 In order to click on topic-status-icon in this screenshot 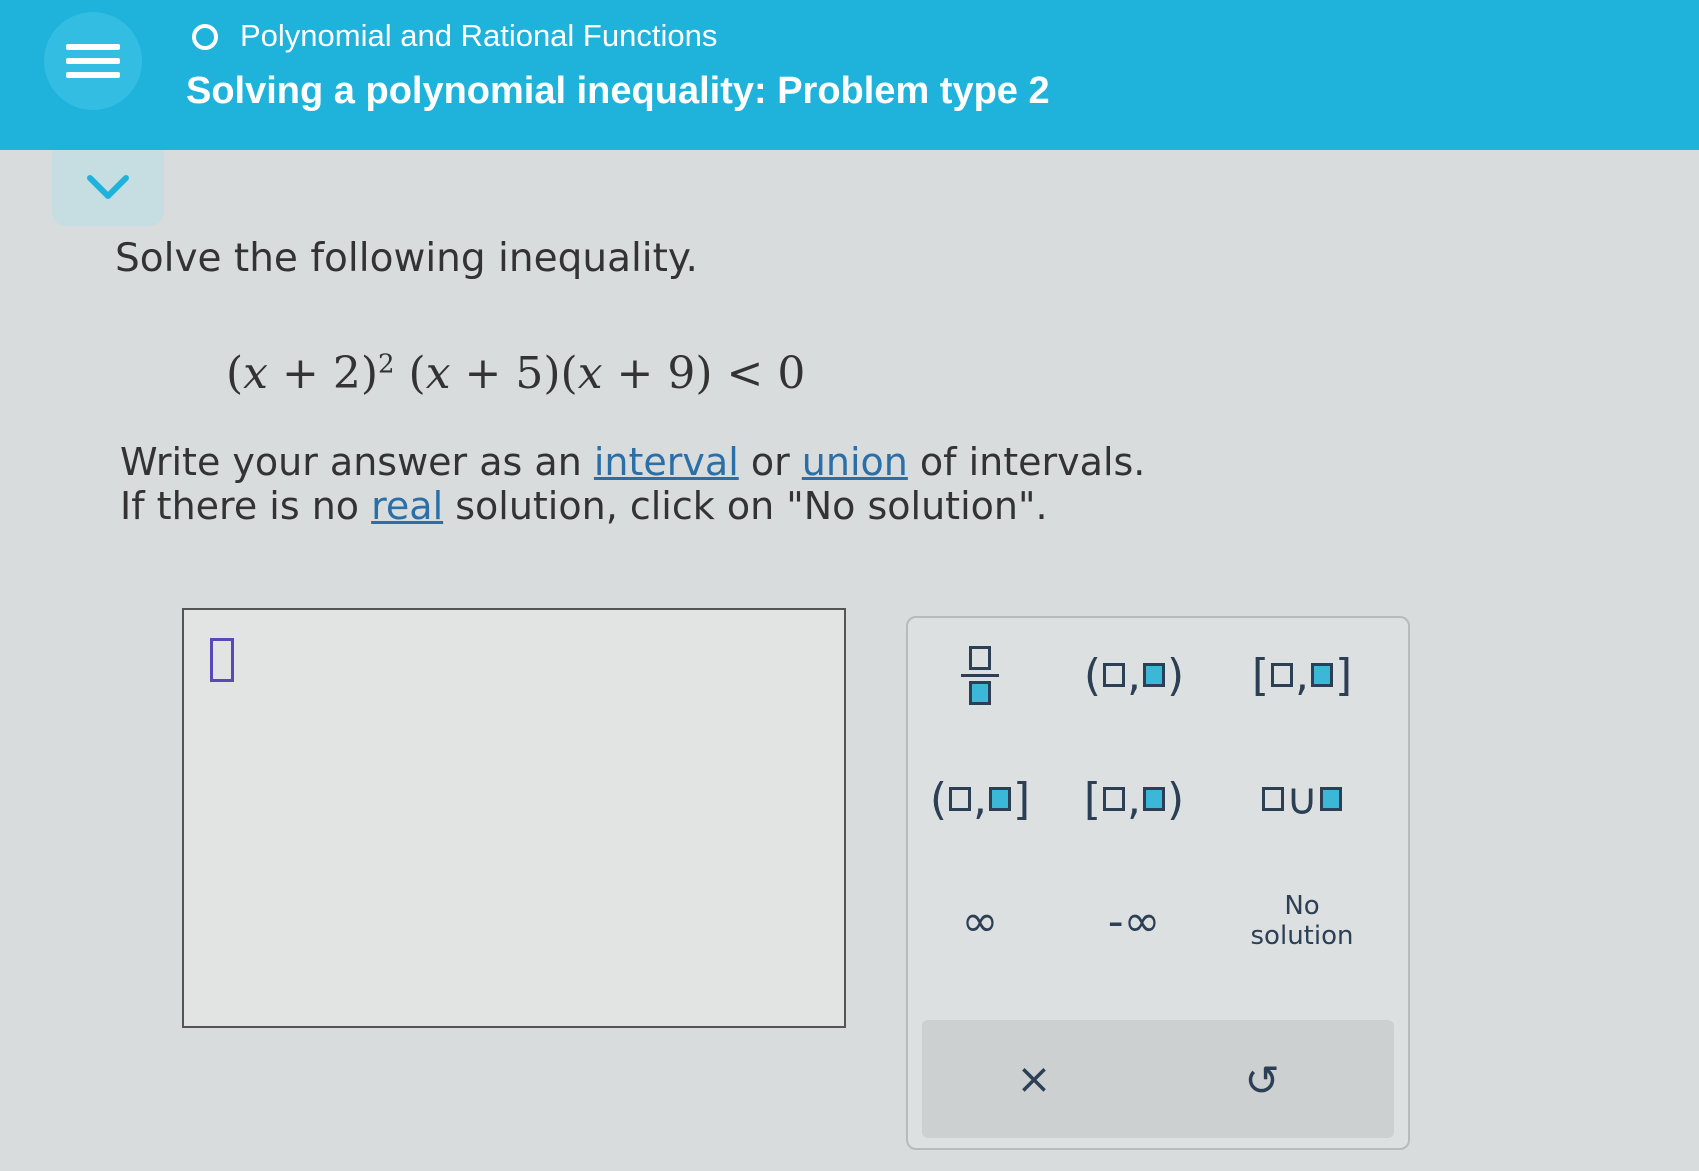, I will do `click(205, 37)`.